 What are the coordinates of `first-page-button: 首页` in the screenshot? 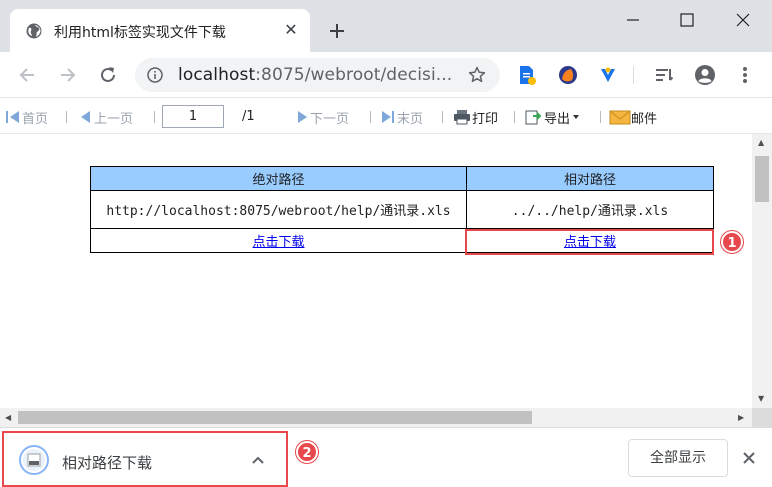 It's located at (26, 117).